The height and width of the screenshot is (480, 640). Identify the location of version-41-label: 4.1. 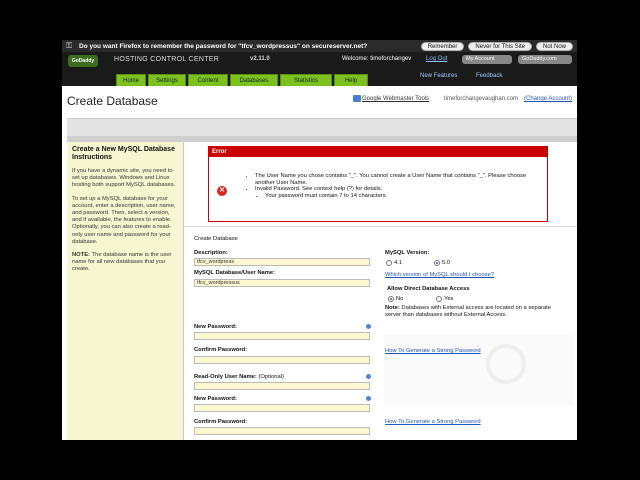
(398, 263).